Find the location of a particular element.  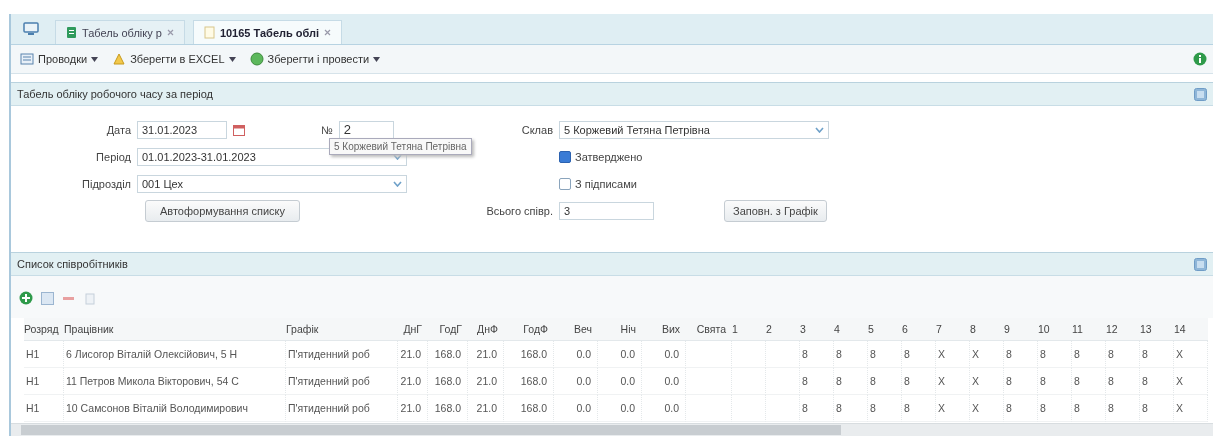

total-field: 3 is located at coordinates (606, 210).